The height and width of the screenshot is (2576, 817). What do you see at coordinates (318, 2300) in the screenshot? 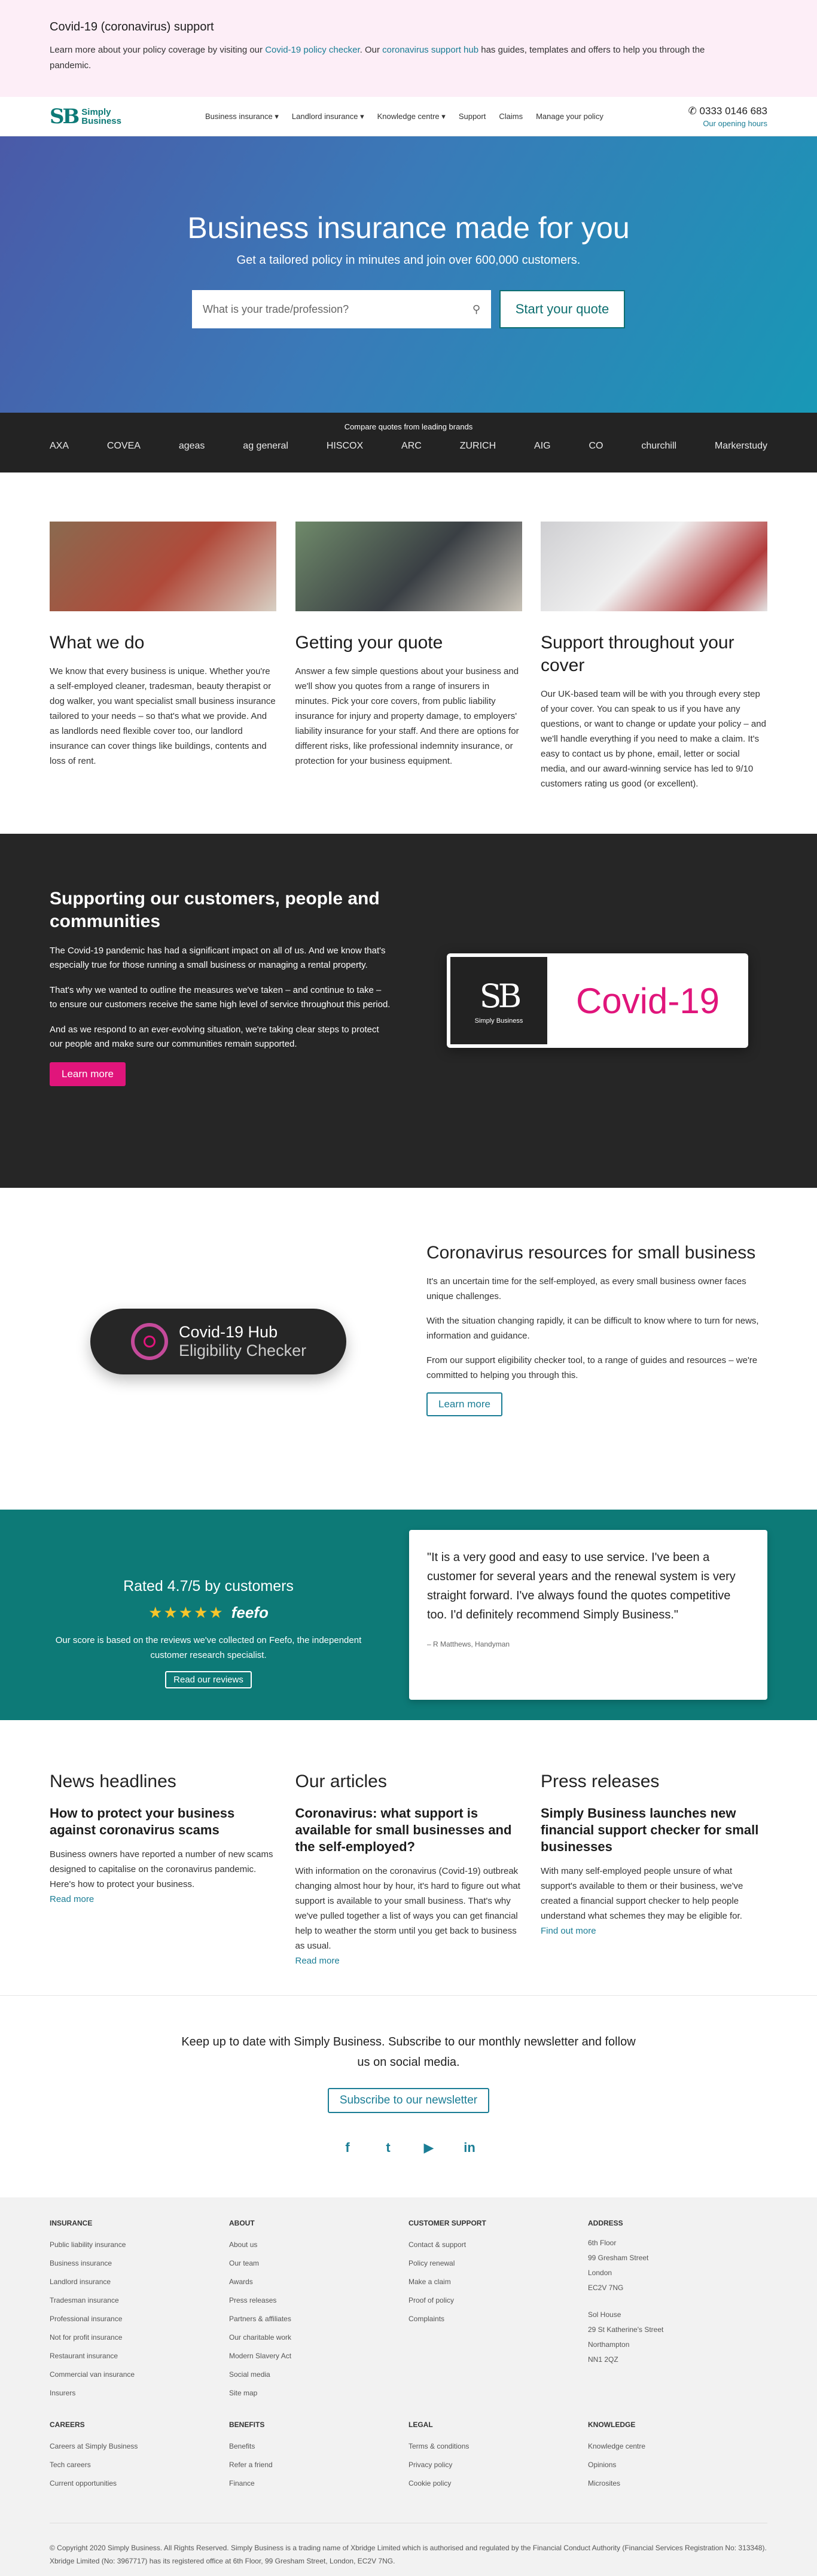
I see `footer-link: Press releases` at bounding box center [318, 2300].